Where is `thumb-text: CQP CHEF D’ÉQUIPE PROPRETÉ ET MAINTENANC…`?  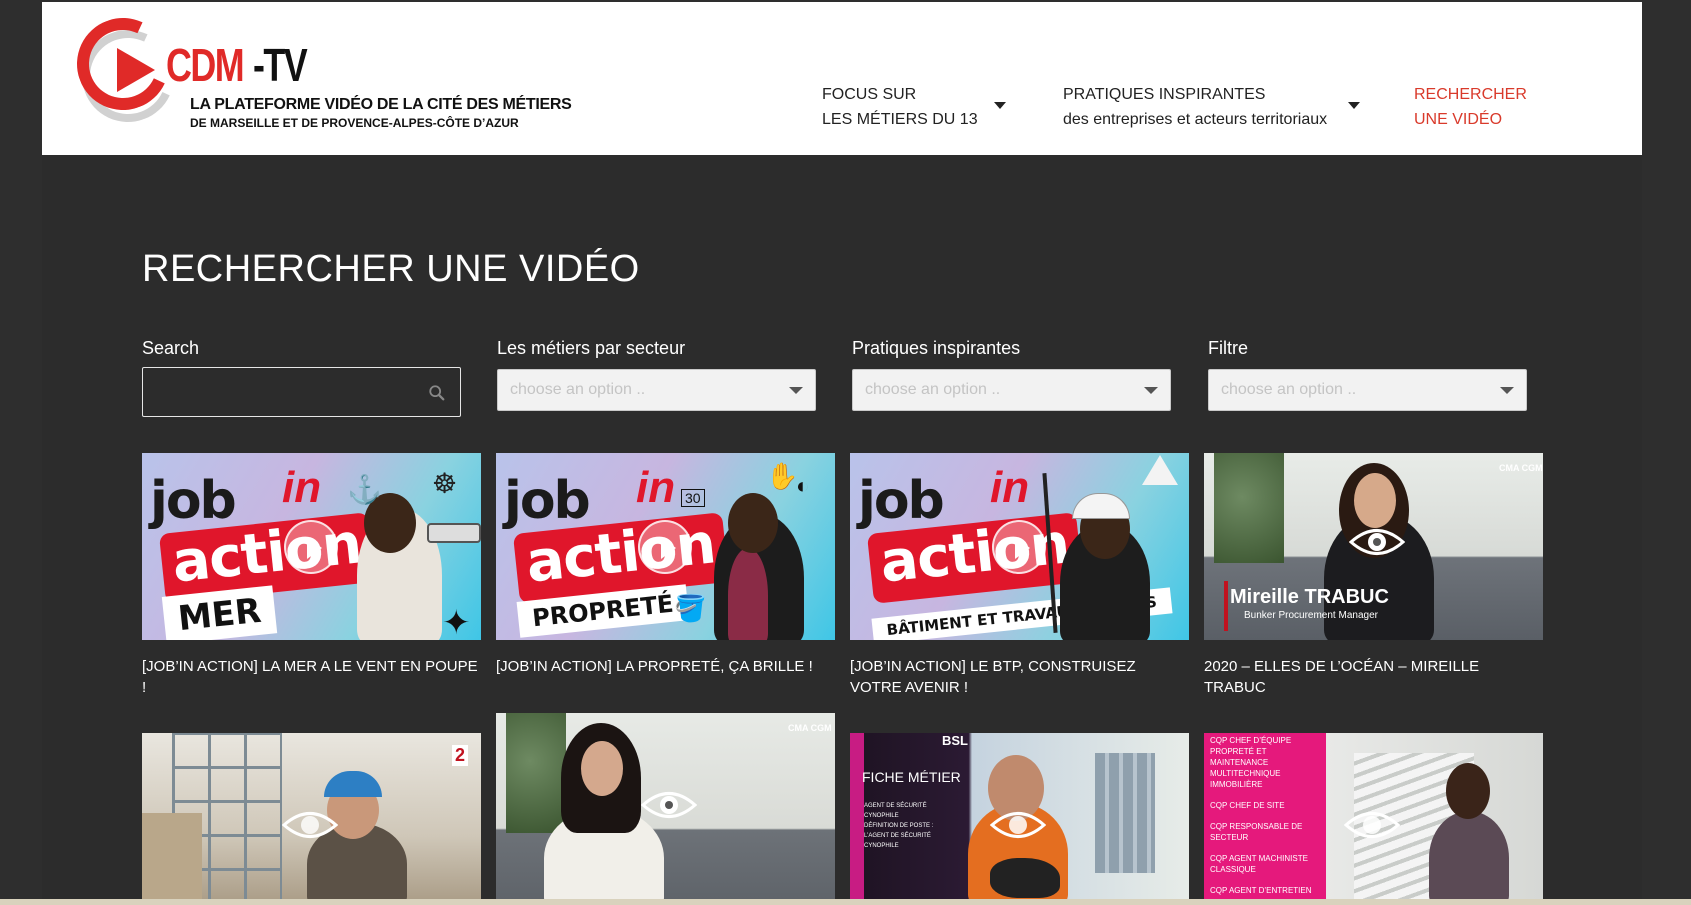
thumb-text: CQP CHEF D’ÉQUIPE PROPRETÉ ET MAINTENANC… is located at coordinates (1266, 815).